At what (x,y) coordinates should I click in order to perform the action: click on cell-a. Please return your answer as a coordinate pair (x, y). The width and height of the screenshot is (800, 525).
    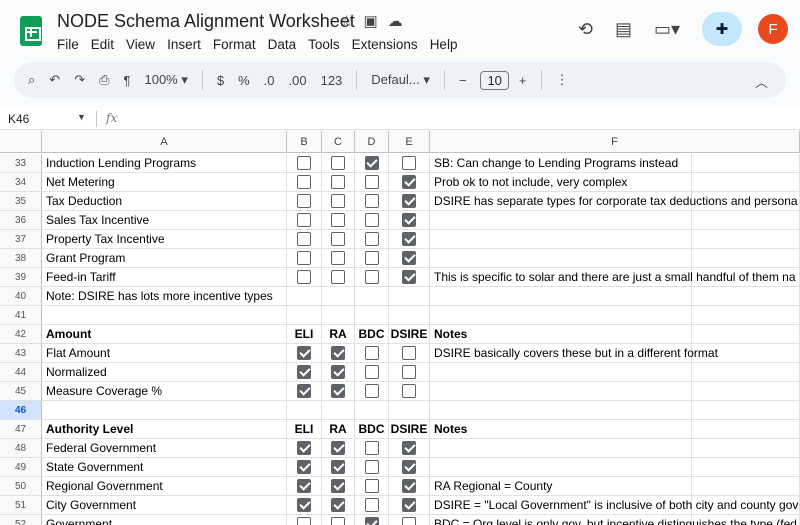
    Looking at the image, I should click on (164, 315).